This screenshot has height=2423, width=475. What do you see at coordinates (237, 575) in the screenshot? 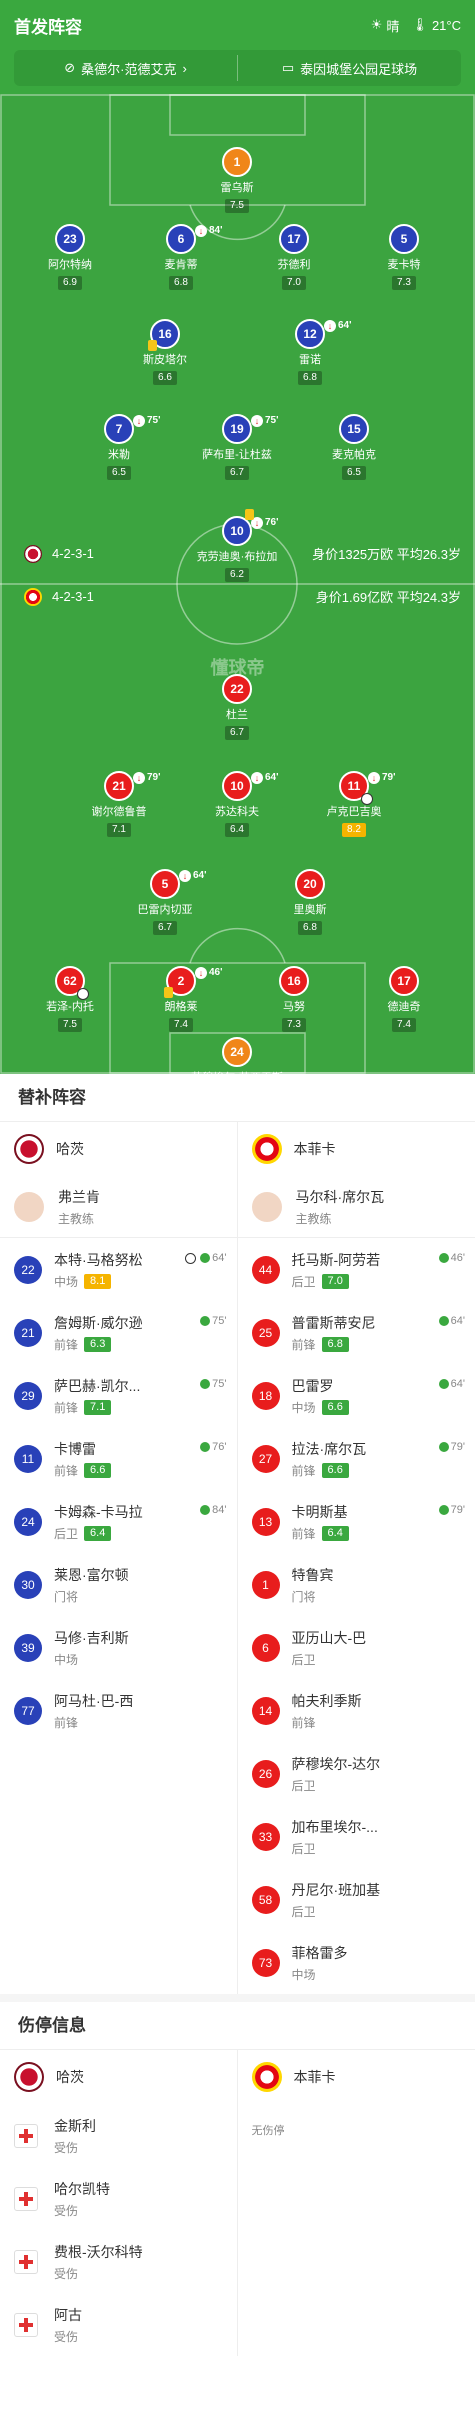
I see `player-rating: 6.2` at bounding box center [237, 575].